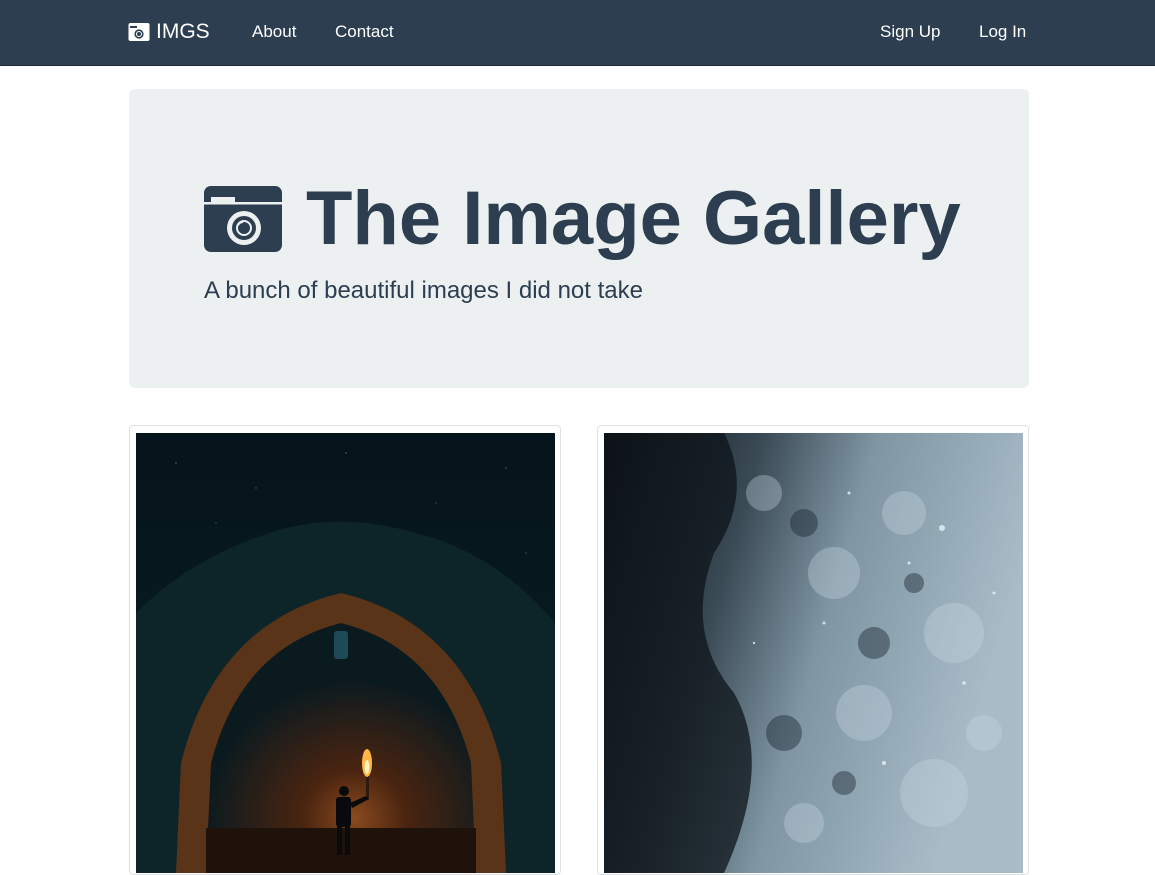 The width and height of the screenshot is (1155, 875). What do you see at coordinates (910, 32) in the screenshot?
I see `nav-sign-up: Sign Up` at bounding box center [910, 32].